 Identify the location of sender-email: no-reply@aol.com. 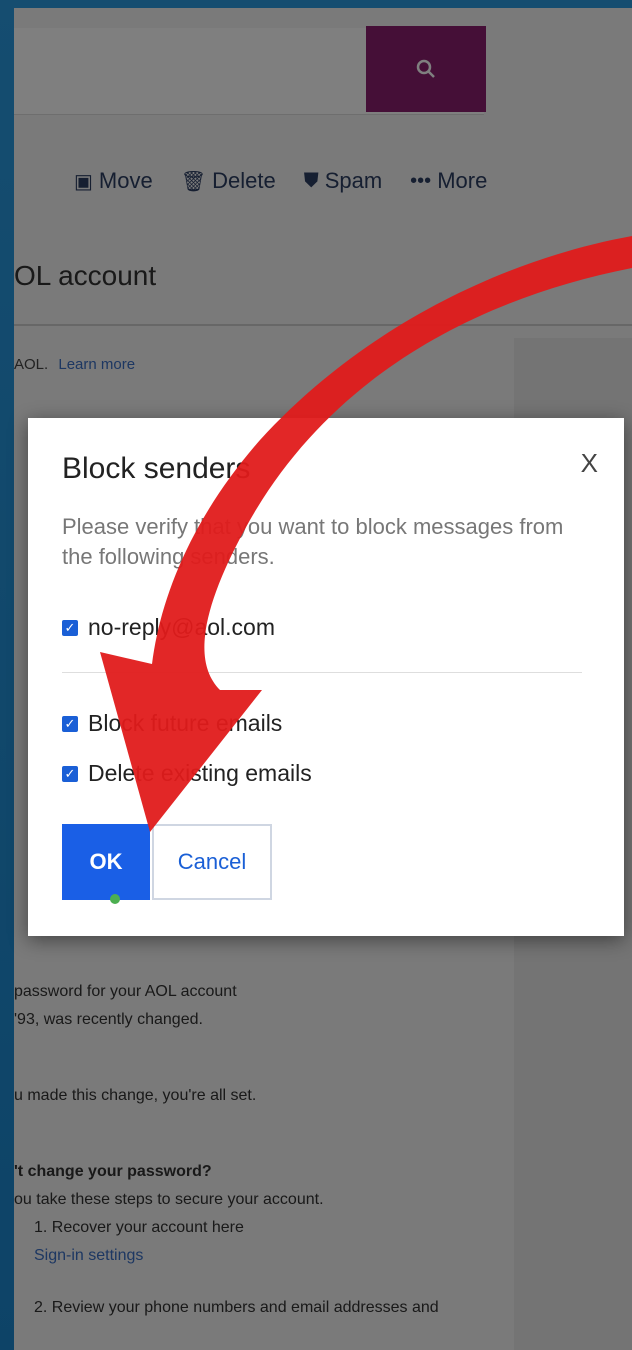
(181, 627).